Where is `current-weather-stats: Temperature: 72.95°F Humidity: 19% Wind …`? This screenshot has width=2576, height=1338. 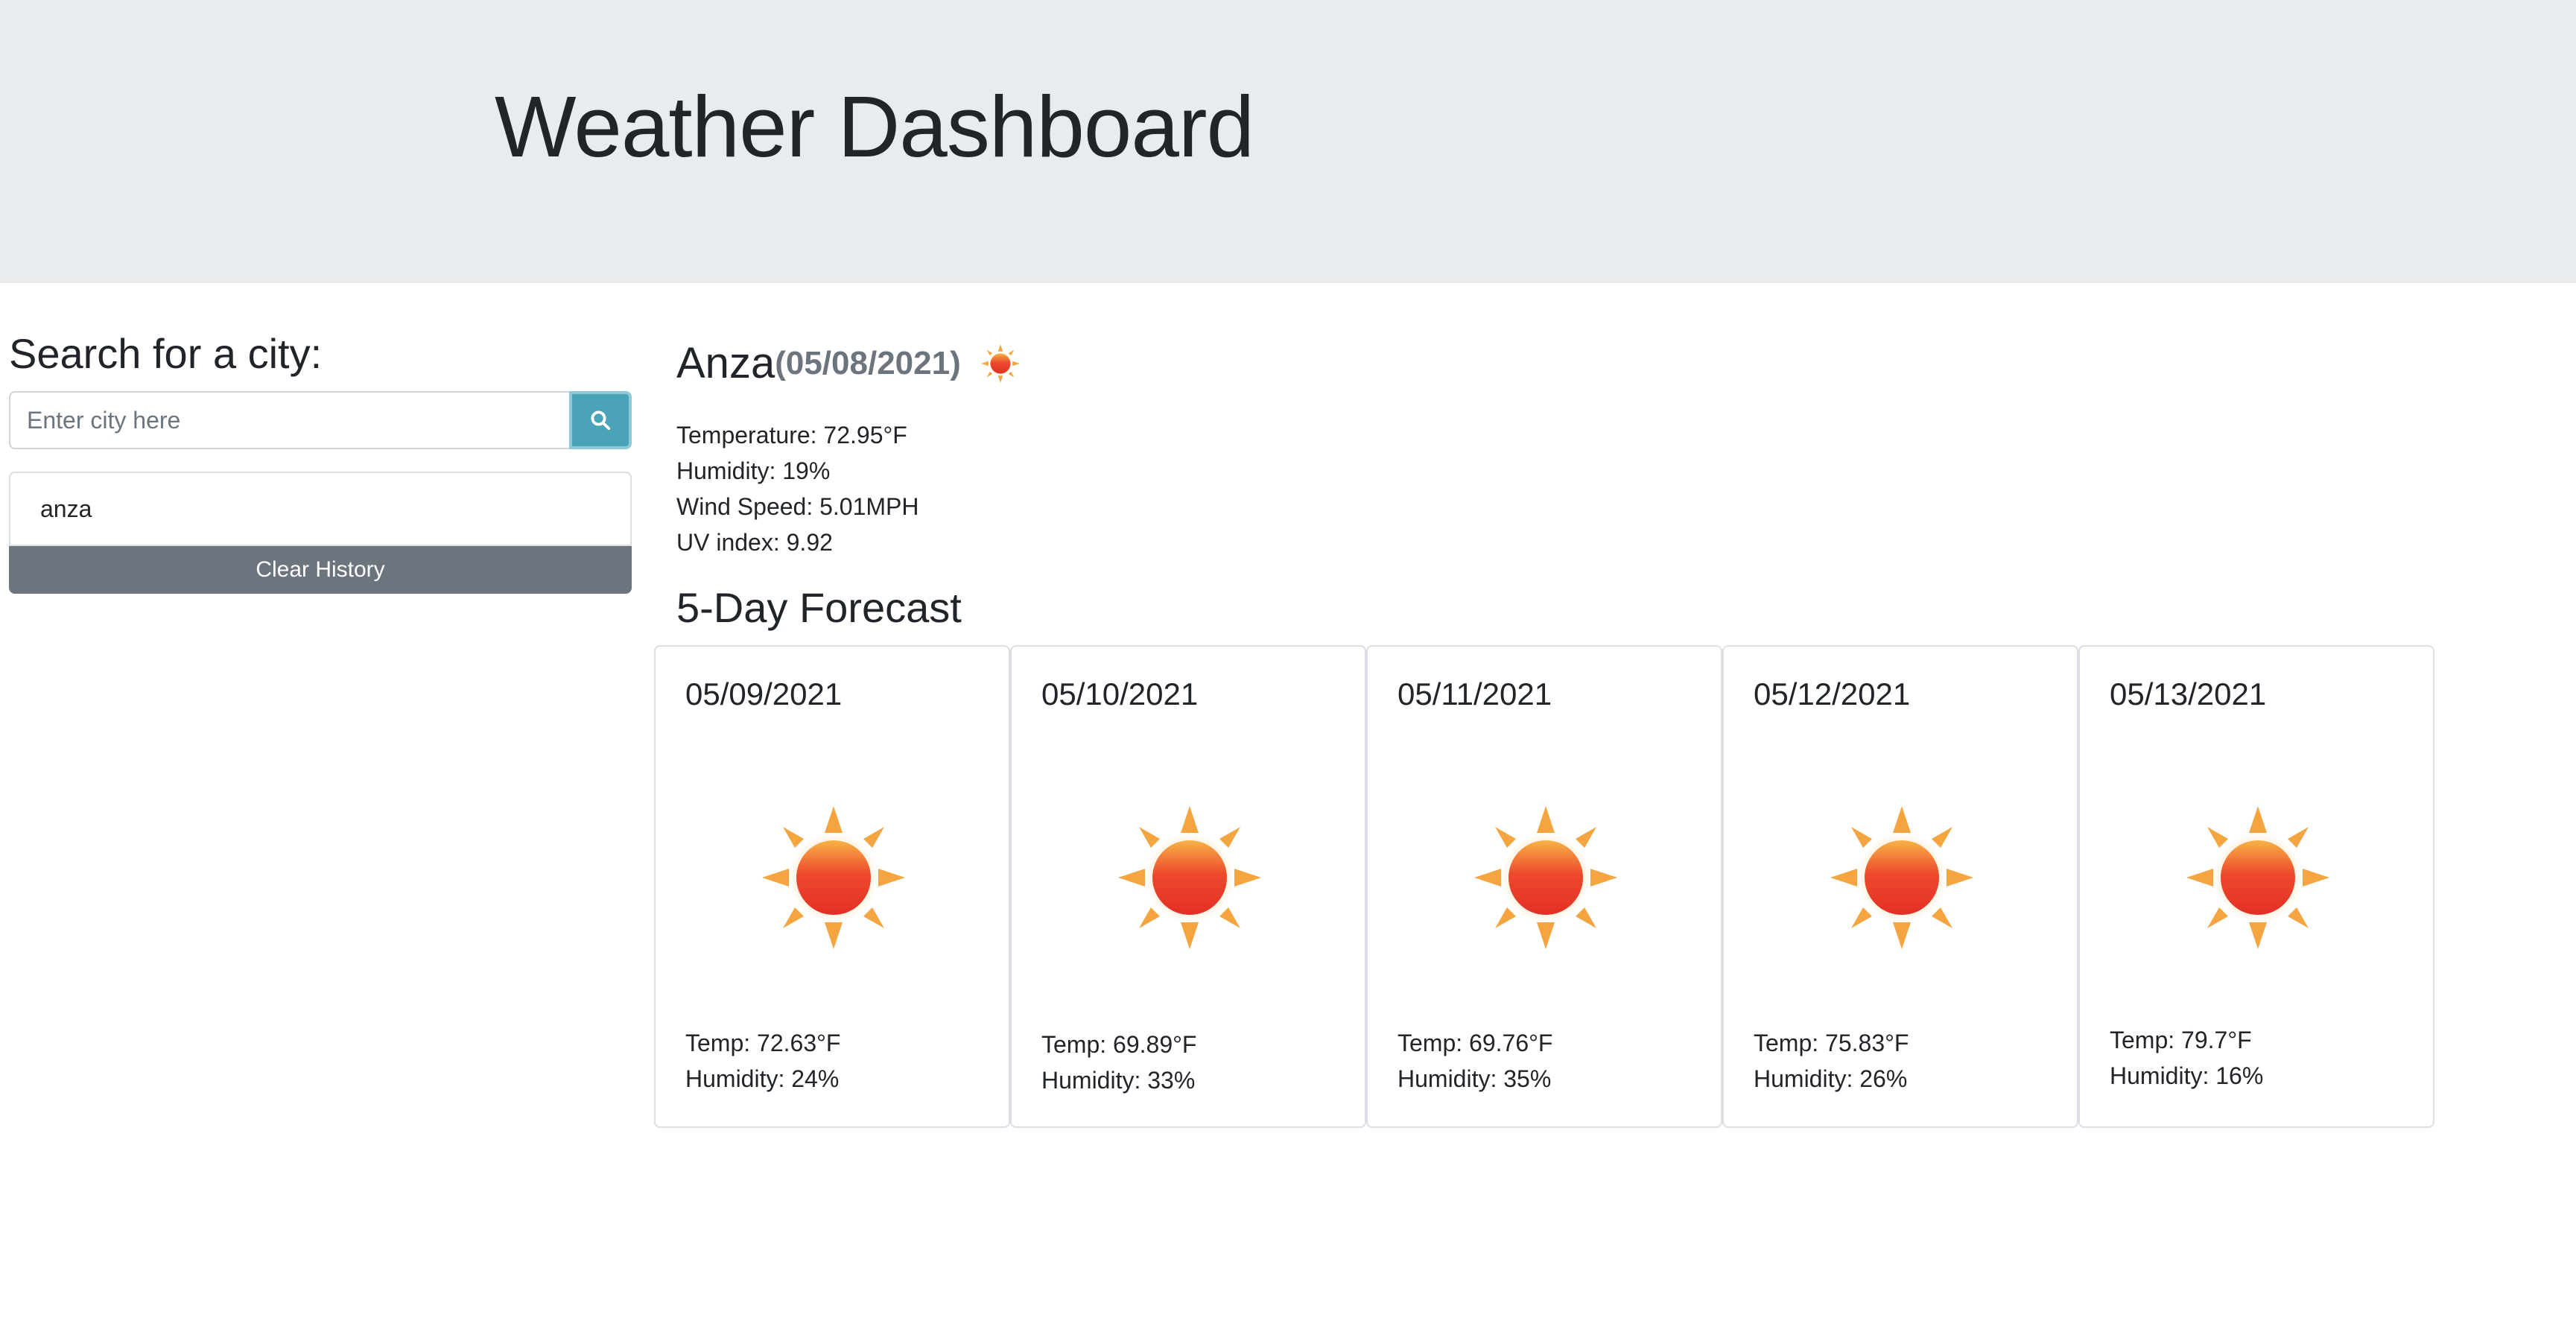 current-weather-stats: Temperature: 72.95°F Humidity: 19% Wind … is located at coordinates (797, 488).